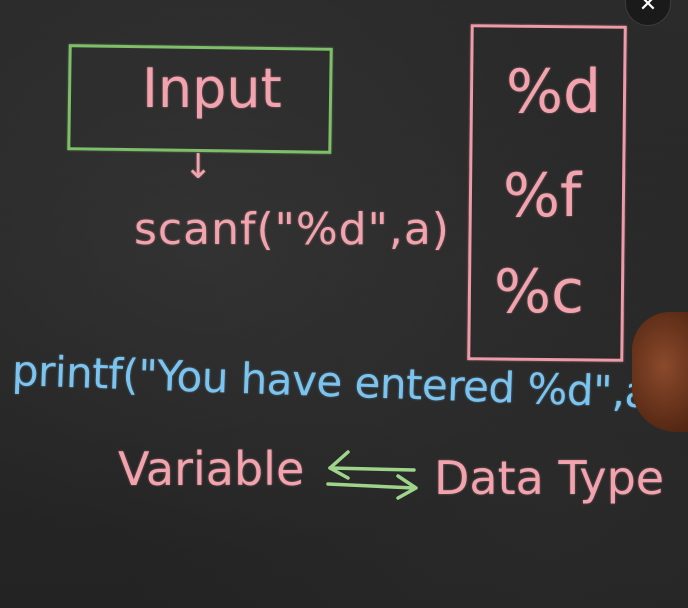  What do you see at coordinates (371, 486) in the screenshot?
I see `lower-arrow-shaft` at bounding box center [371, 486].